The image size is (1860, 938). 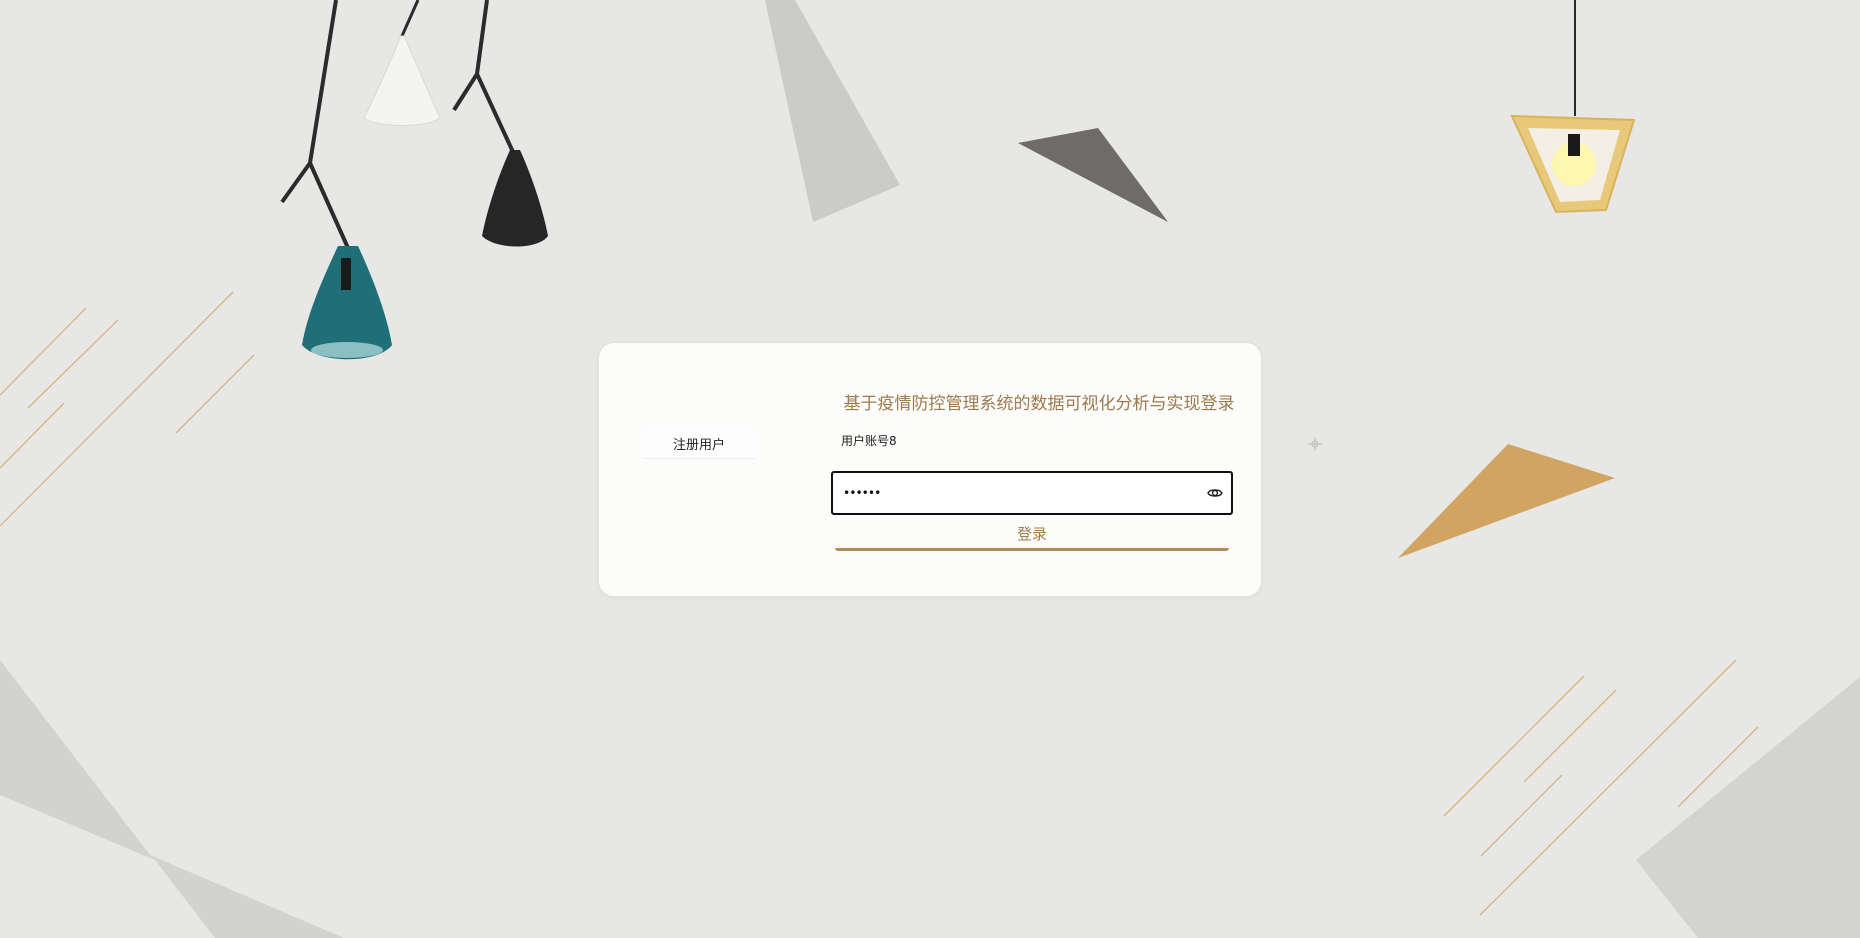 What do you see at coordinates (832, 111) in the screenshot?
I see `bg-triangle-top` at bounding box center [832, 111].